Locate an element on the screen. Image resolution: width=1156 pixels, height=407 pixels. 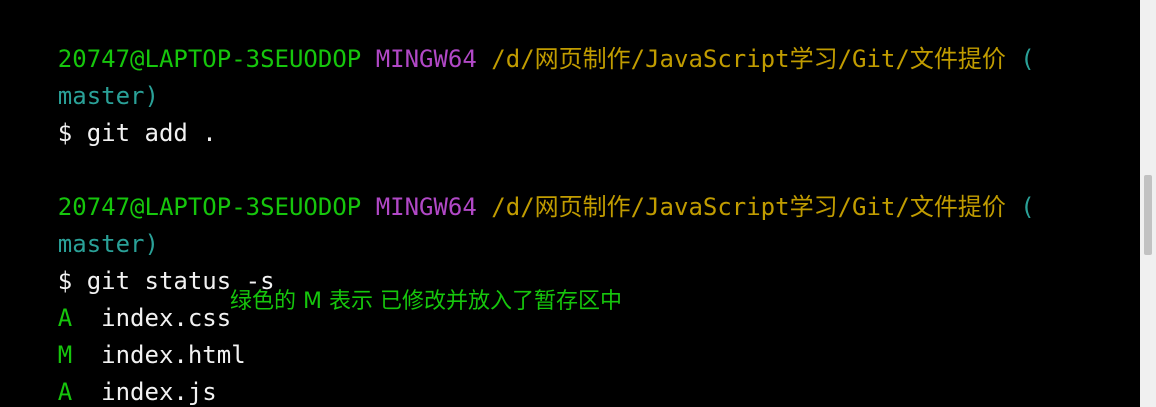
scrollbar-thumb is located at coordinates (1148, 215).